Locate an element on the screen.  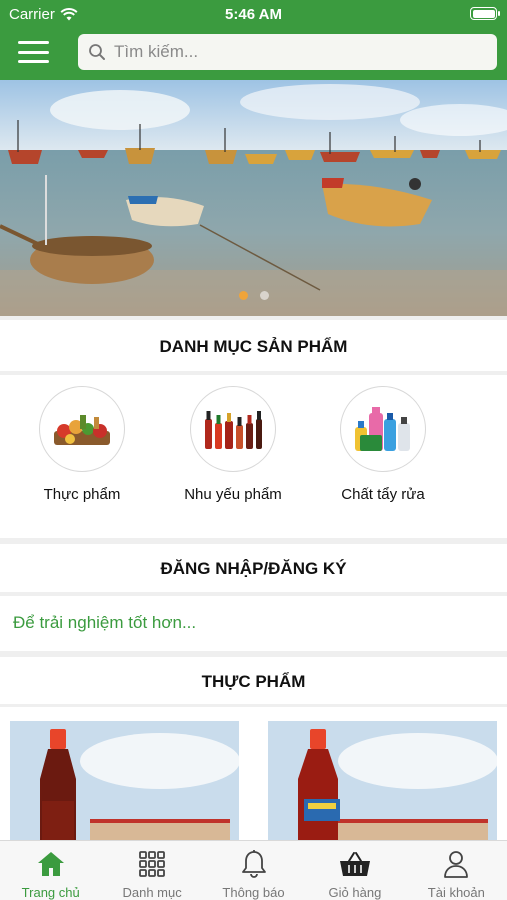
detergent-icon is located at coordinates (382, 429).